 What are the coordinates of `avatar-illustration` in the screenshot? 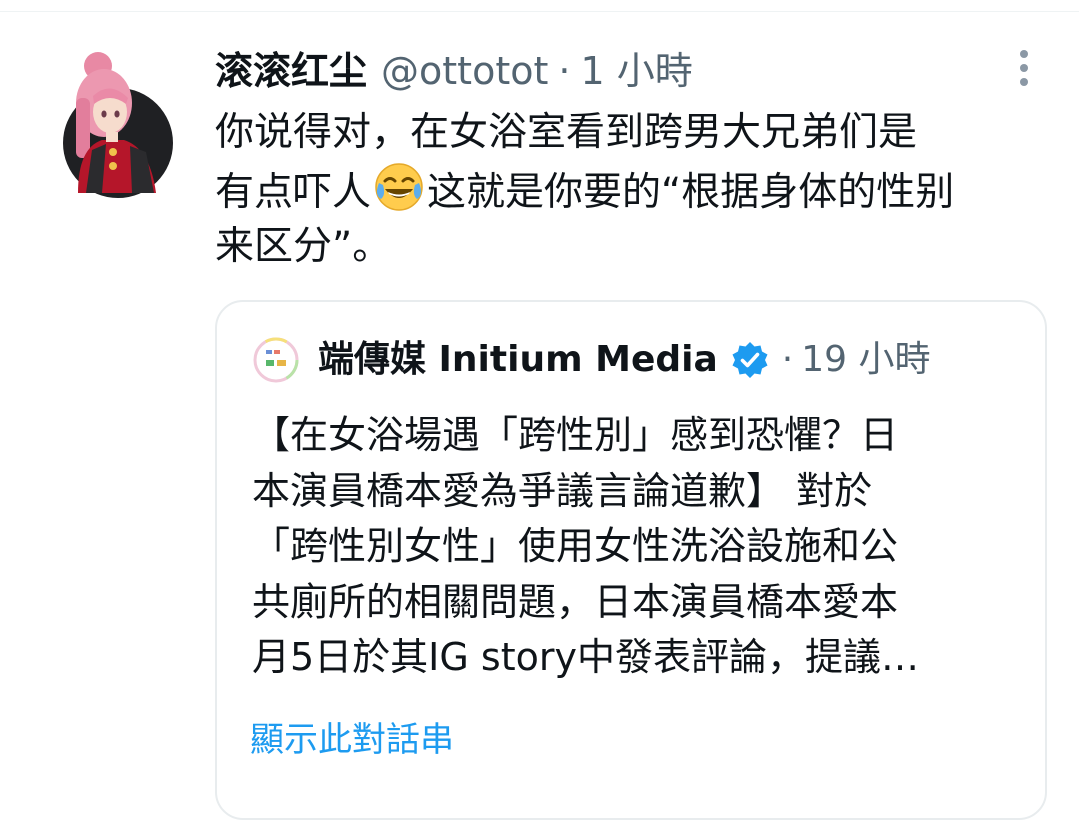 It's located at (118, 125).